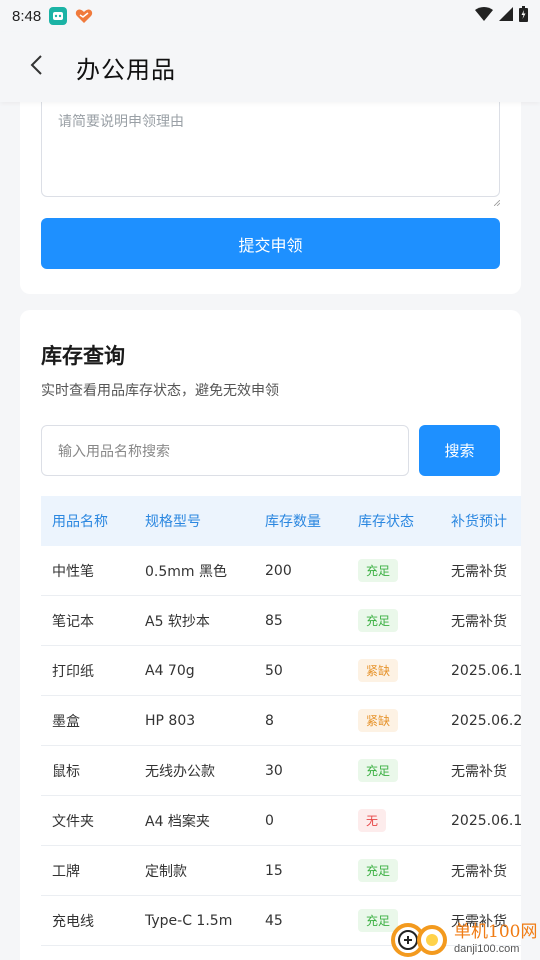  I want to click on restock-estimate: 2025.06.20, so click(486, 720).